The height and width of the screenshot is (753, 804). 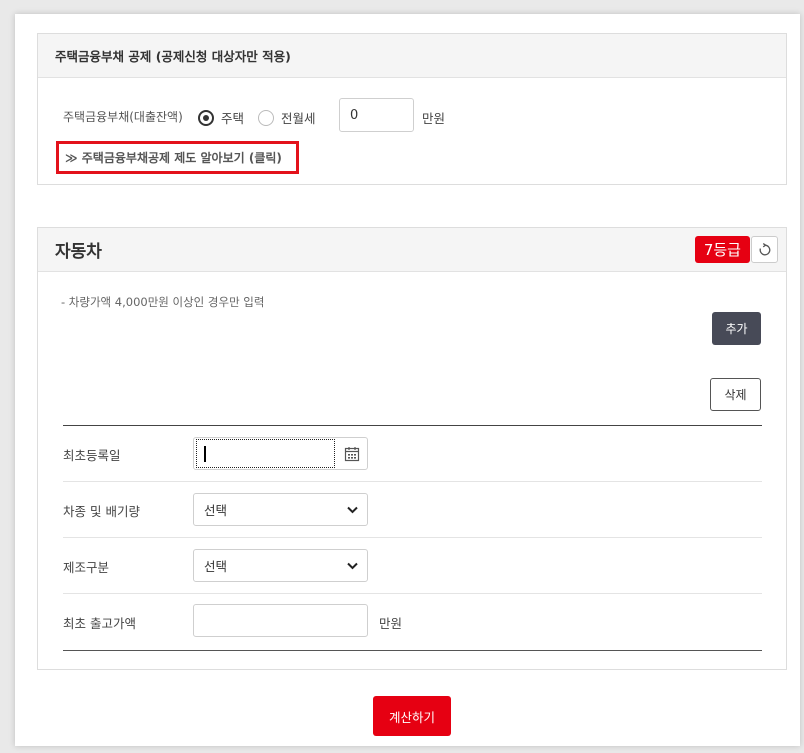 I want to click on delete-button: 삭제, so click(x=735, y=394).